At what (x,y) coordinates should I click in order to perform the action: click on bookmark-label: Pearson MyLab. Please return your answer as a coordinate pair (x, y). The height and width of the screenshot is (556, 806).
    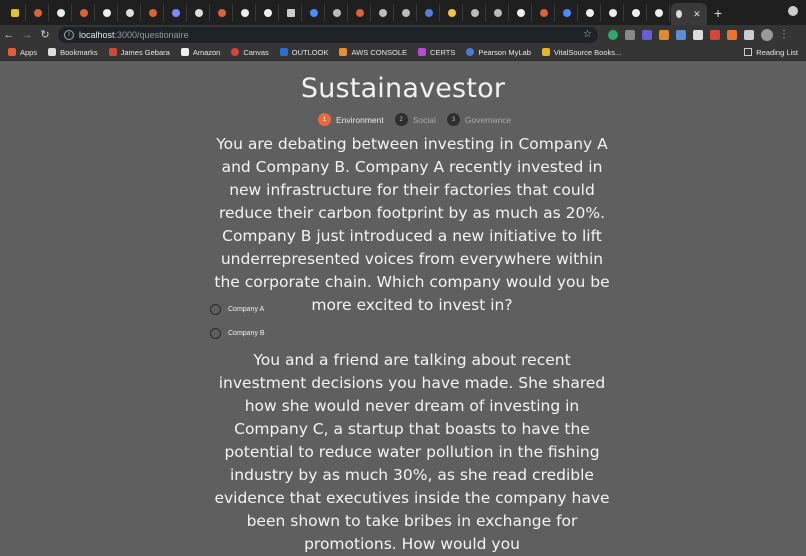
    Looking at the image, I should click on (504, 52).